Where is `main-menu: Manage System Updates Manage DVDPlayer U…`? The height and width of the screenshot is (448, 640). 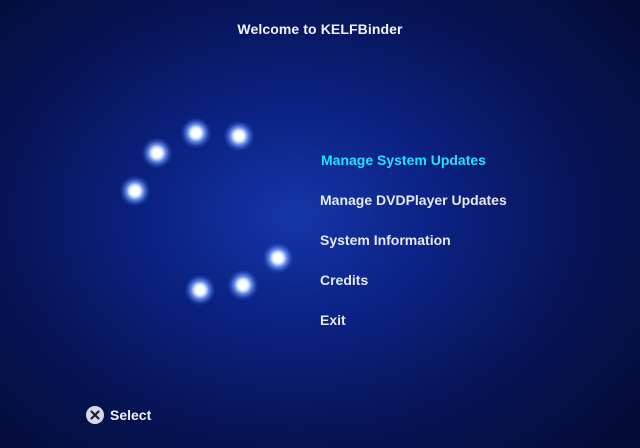
main-menu: Manage System Updates Manage DVDPlayer U… is located at coordinates (413, 250).